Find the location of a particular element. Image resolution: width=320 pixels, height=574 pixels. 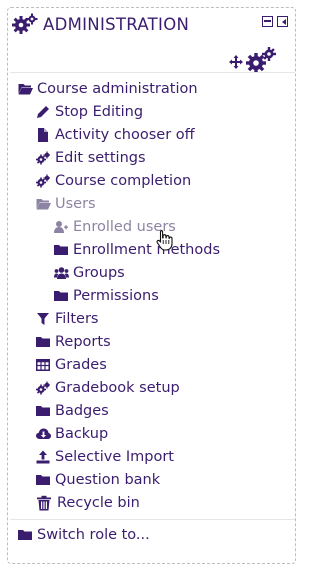

tree-item-course-administration: Course administration is located at coordinates (108, 89).